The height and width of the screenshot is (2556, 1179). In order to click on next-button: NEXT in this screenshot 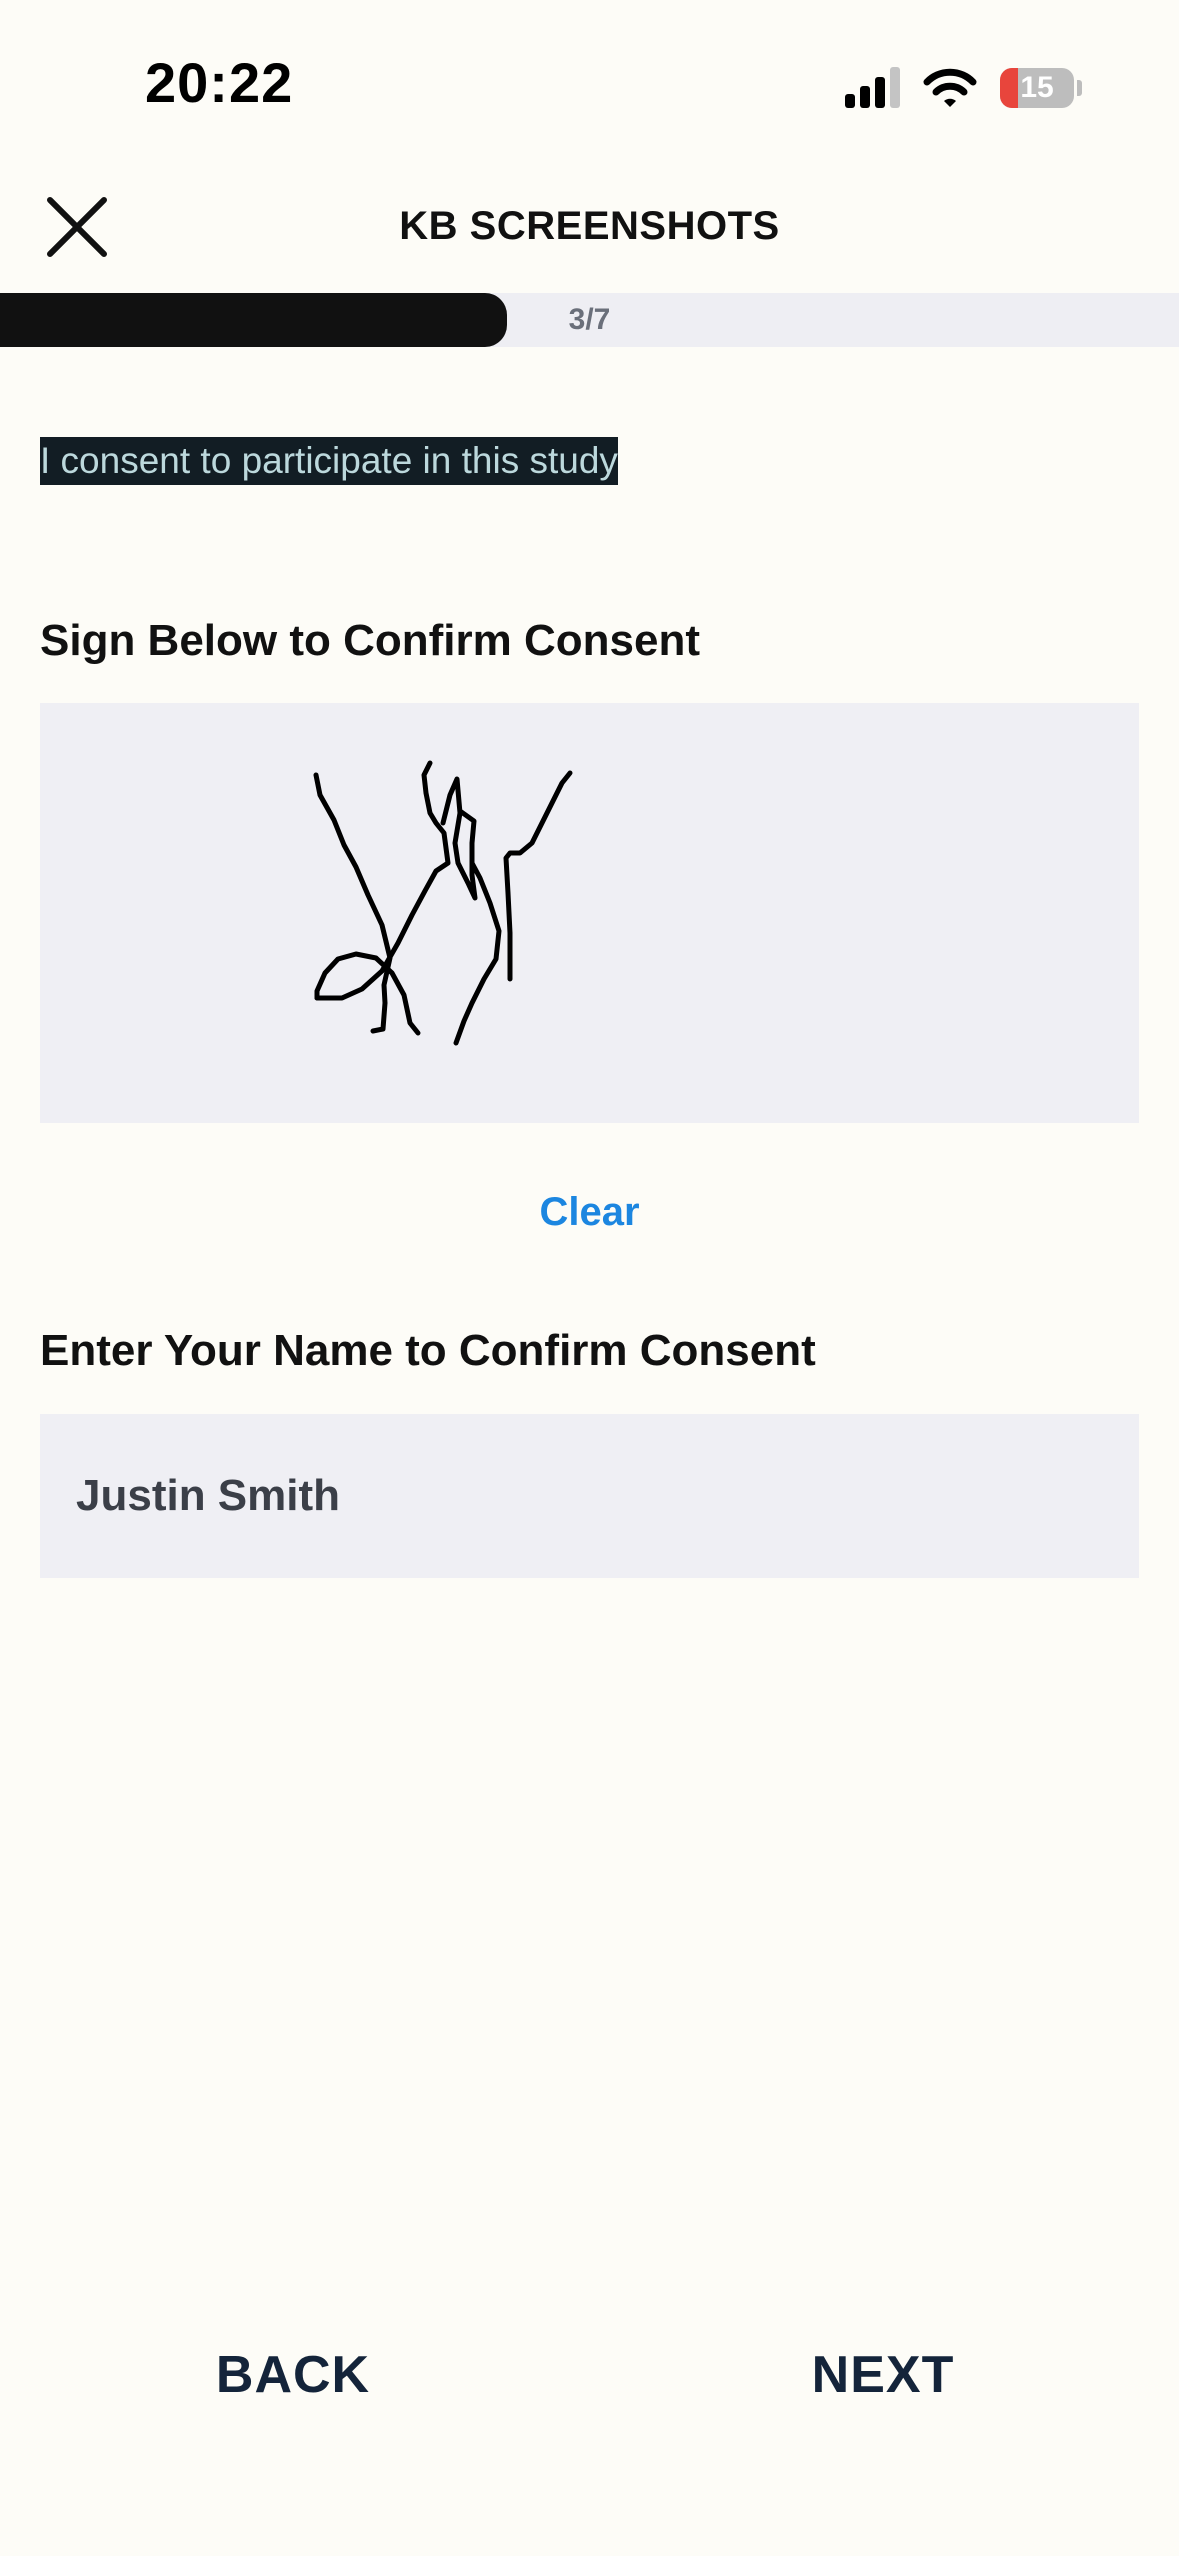, I will do `click(883, 2375)`.